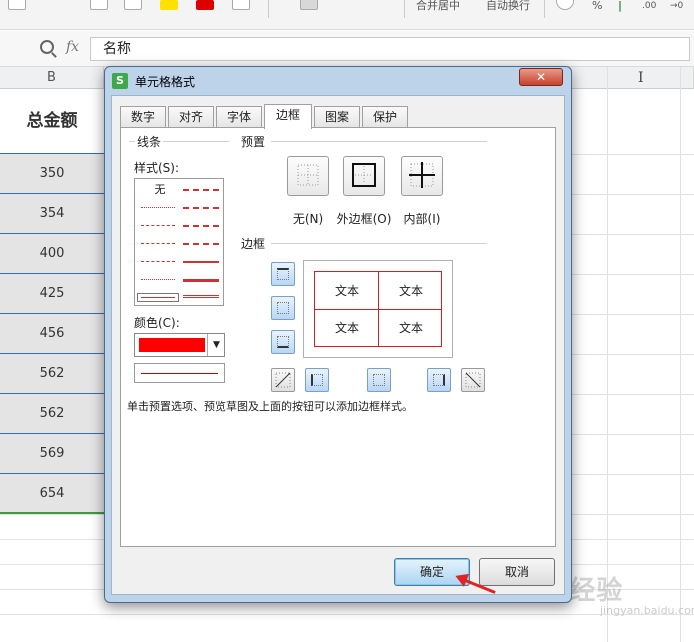  I want to click on align-center-icon, so click(309, 5).